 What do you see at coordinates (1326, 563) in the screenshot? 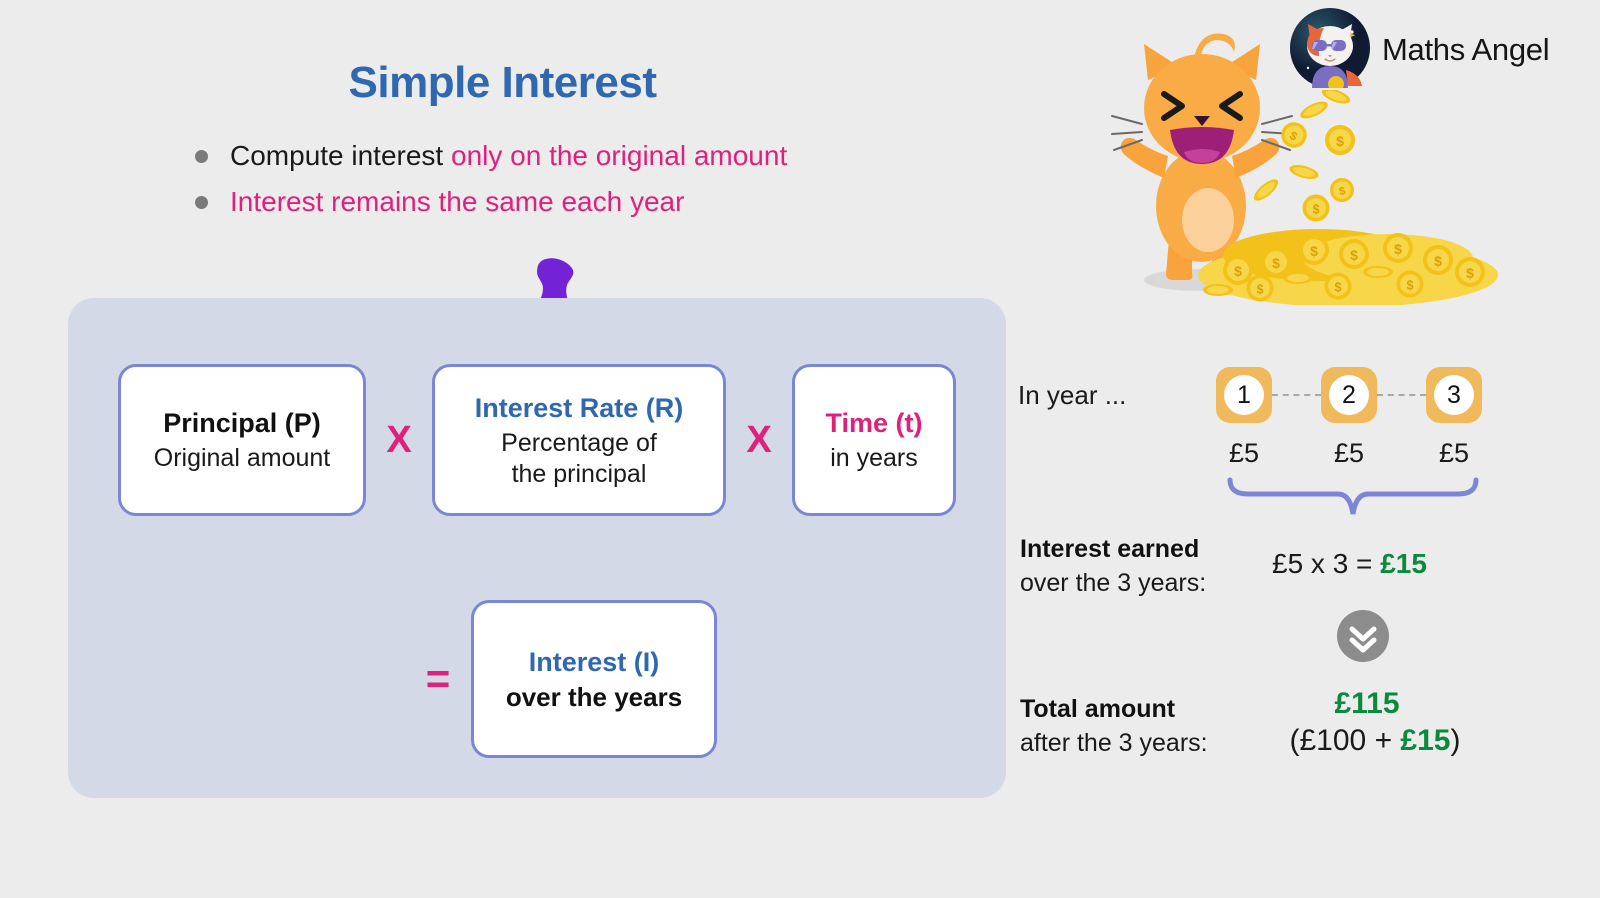
I see `interest-expression-left: £5 x 3 =` at bounding box center [1326, 563].